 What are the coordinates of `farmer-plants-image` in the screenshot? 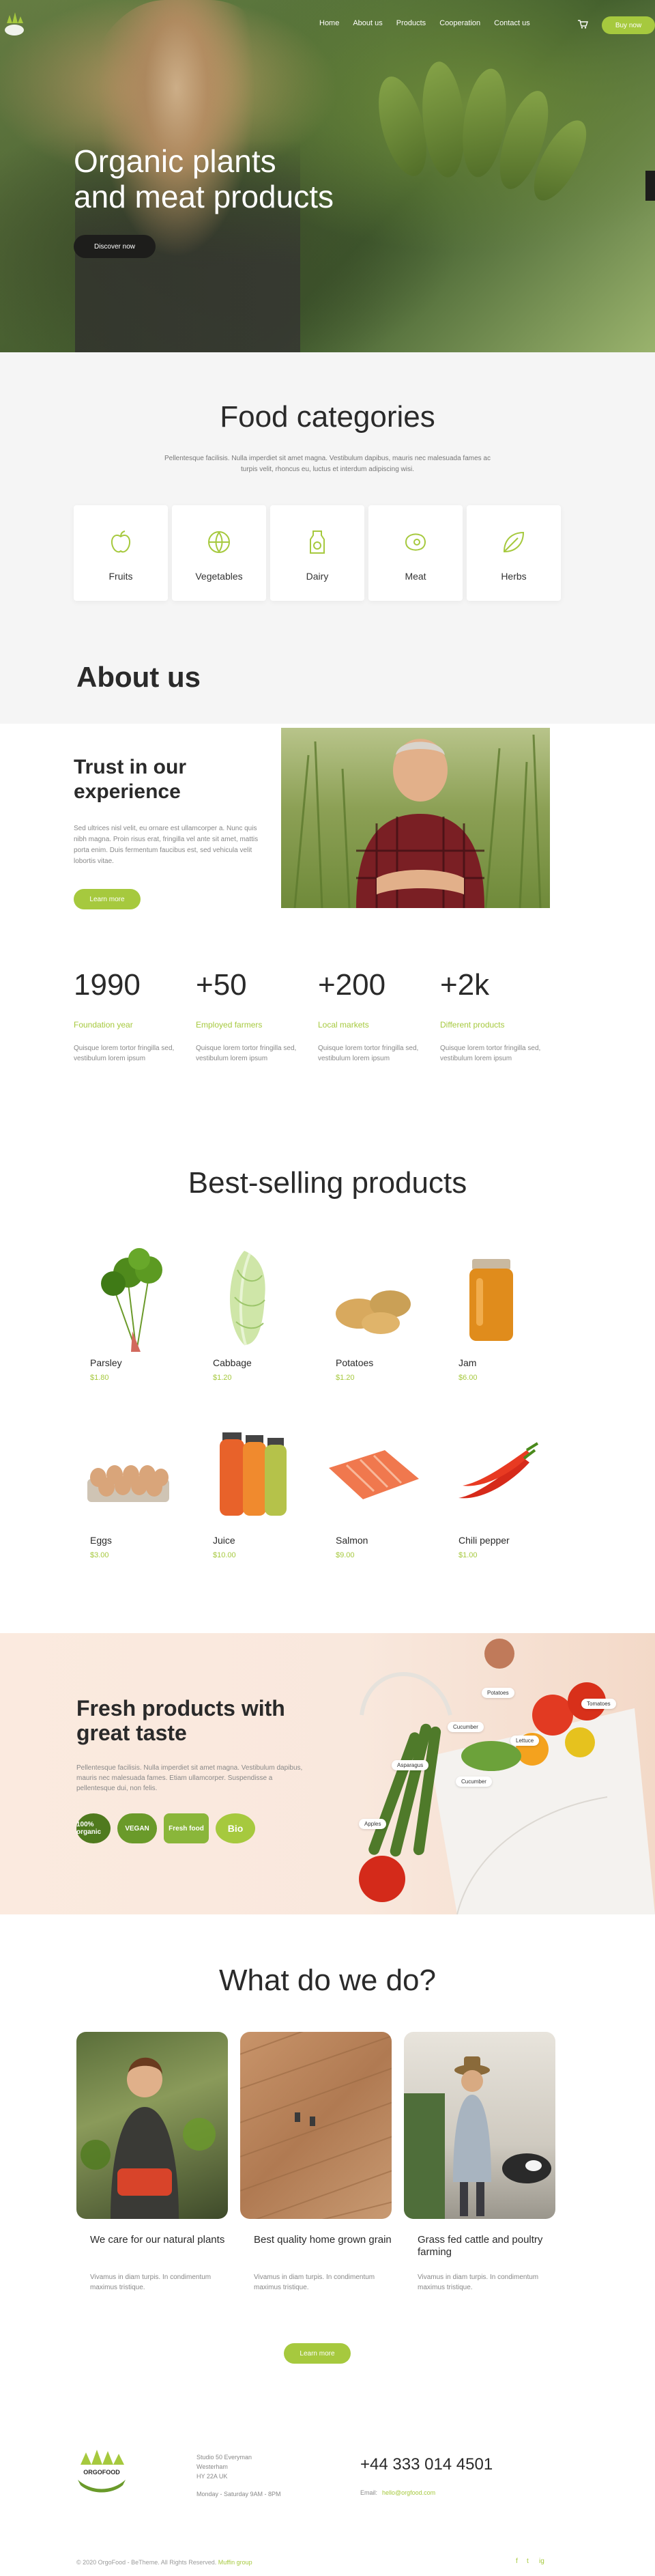 It's located at (148, 2138).